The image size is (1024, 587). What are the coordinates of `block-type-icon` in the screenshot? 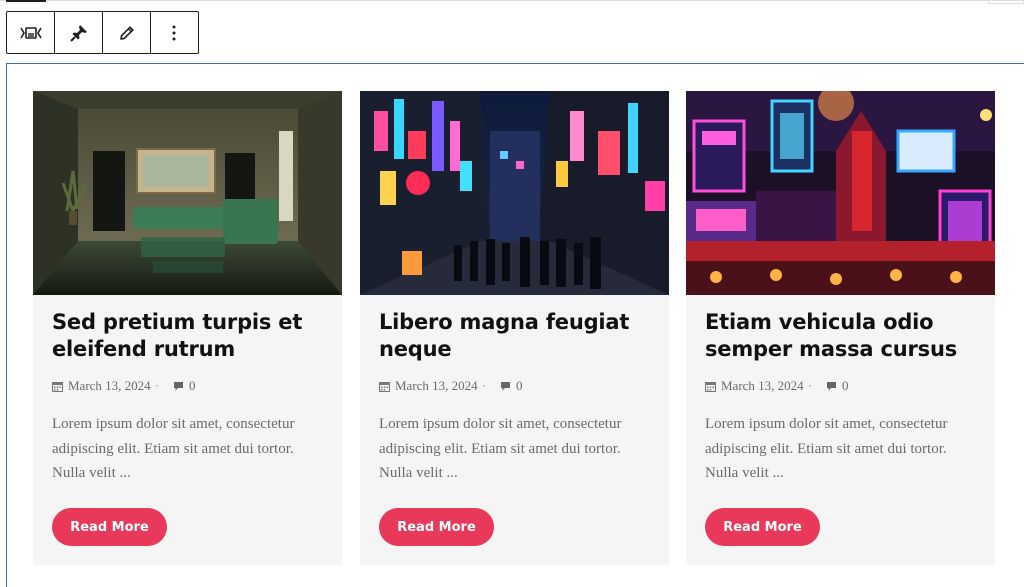 It's located at (30, 32).